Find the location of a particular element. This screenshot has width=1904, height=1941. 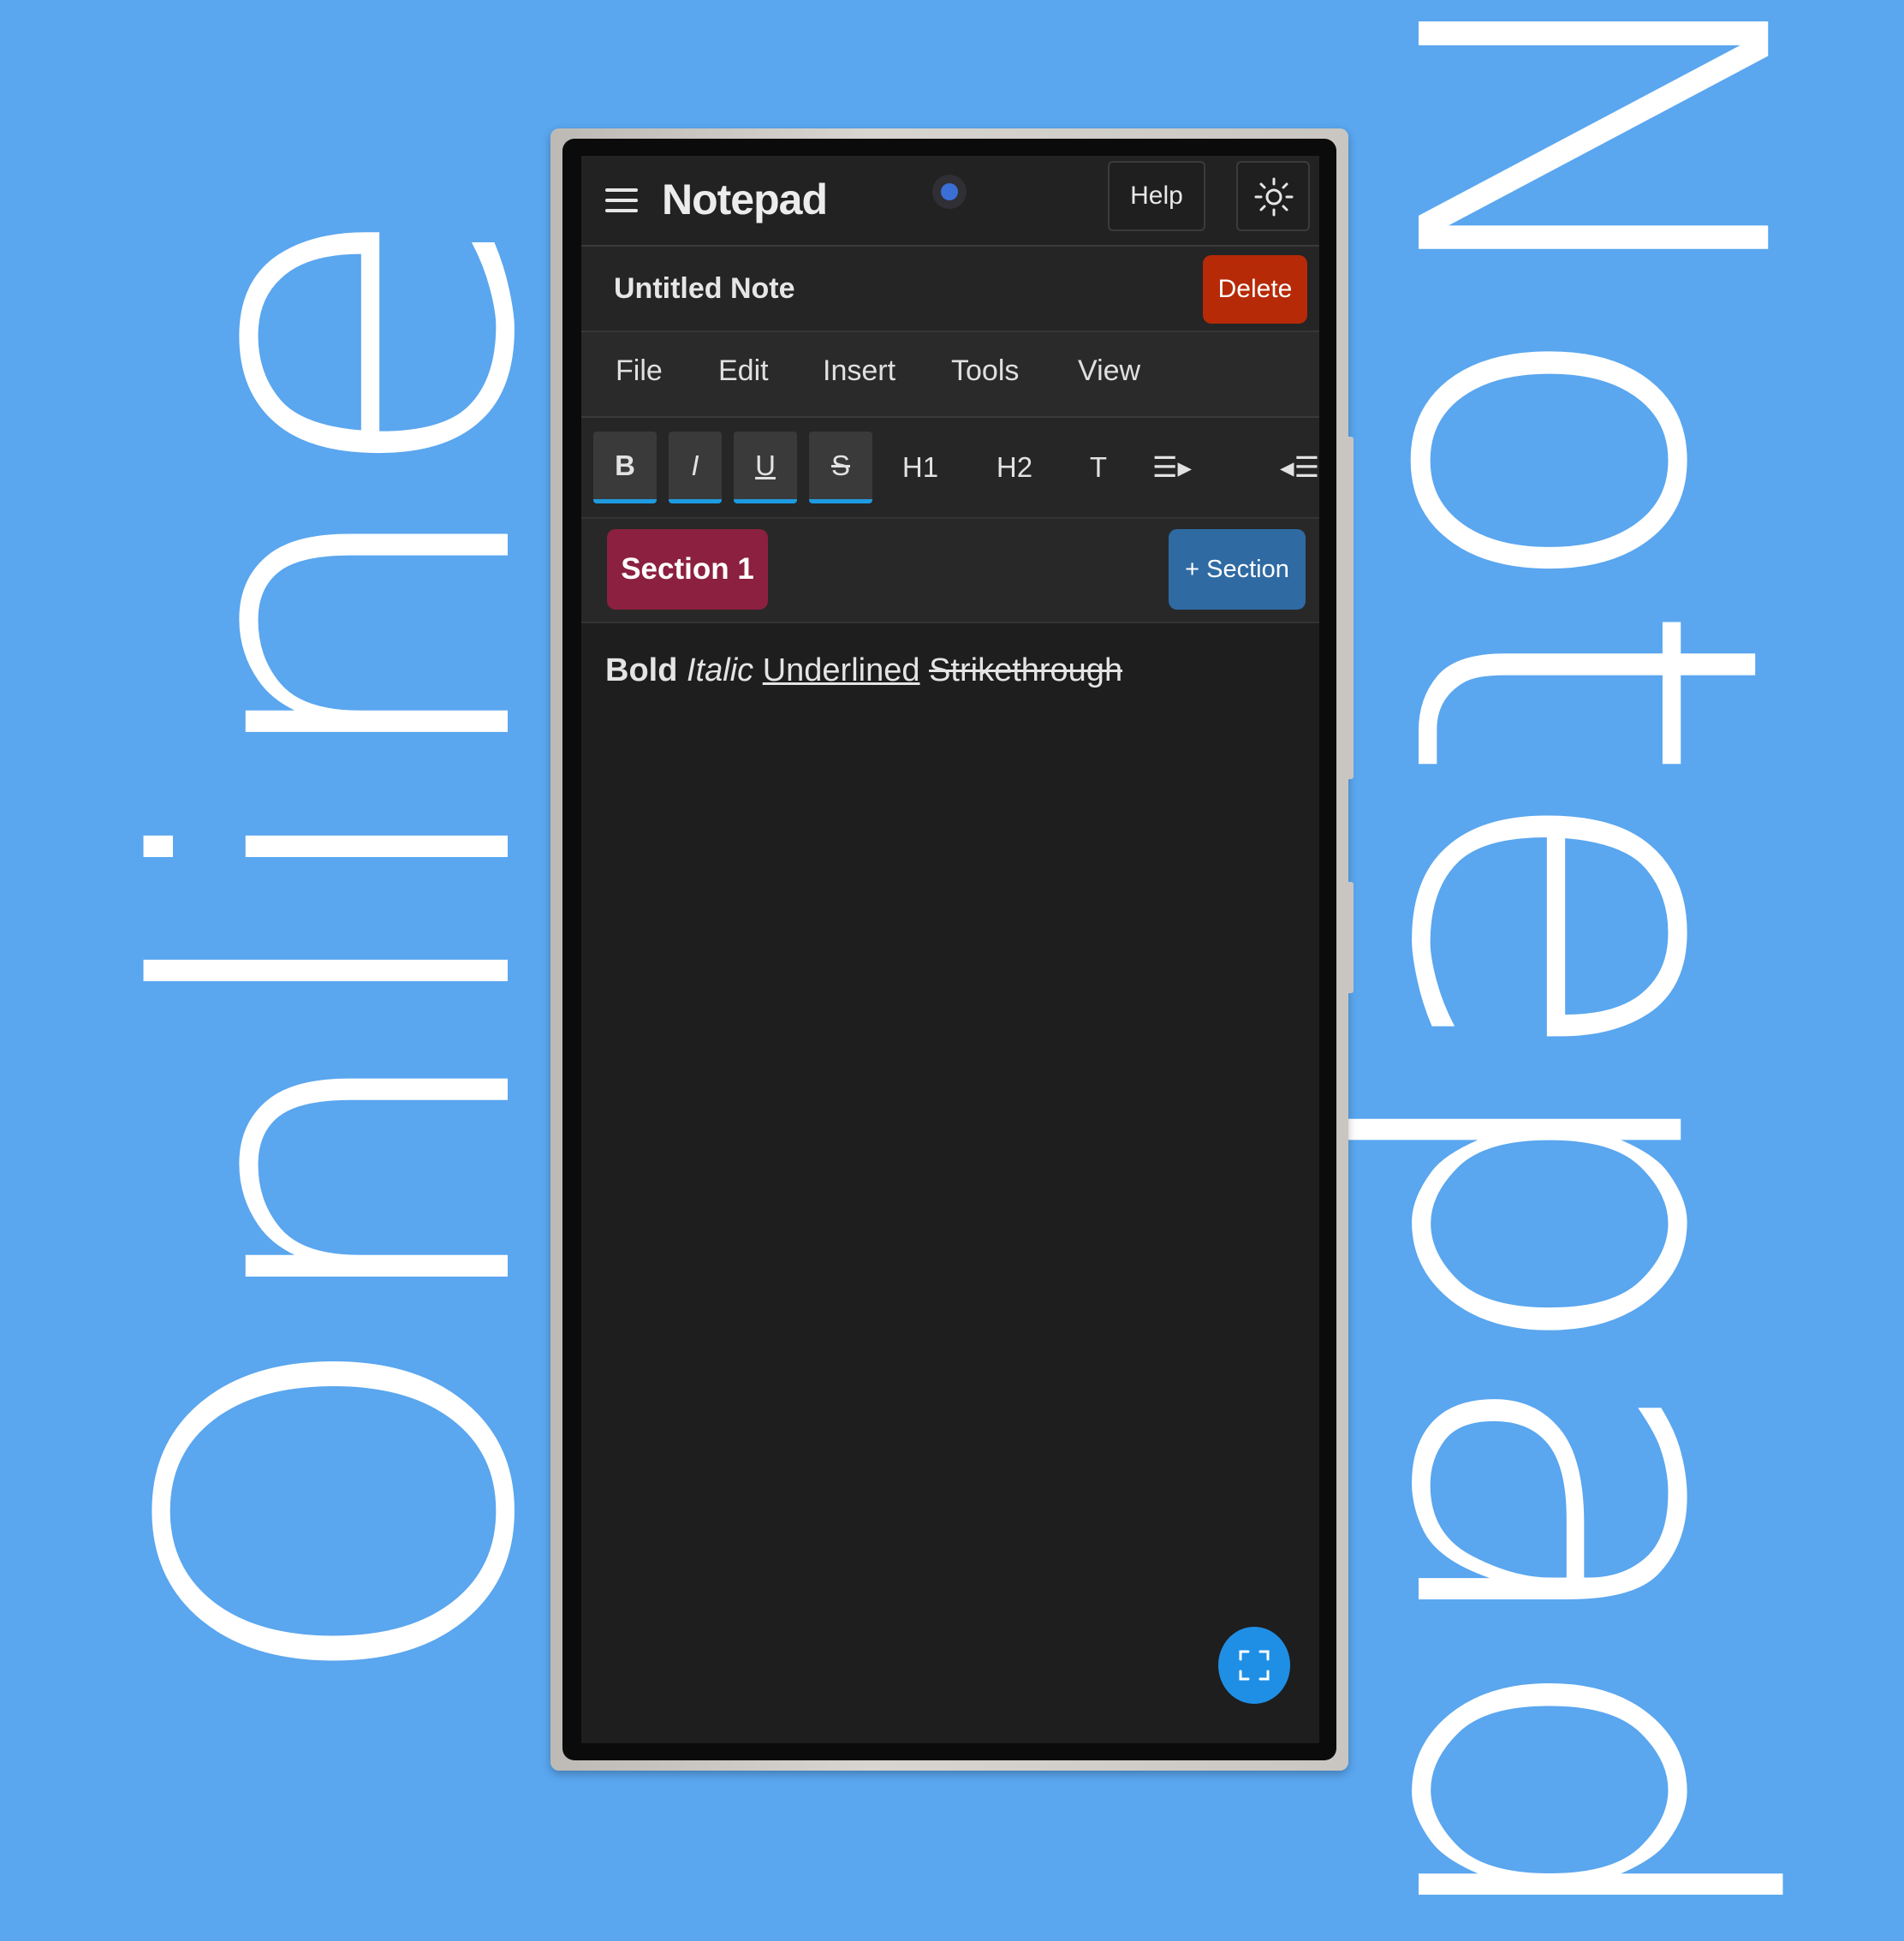

strikethrough-text: Strikethrough is located at coordinates (1026, 670).